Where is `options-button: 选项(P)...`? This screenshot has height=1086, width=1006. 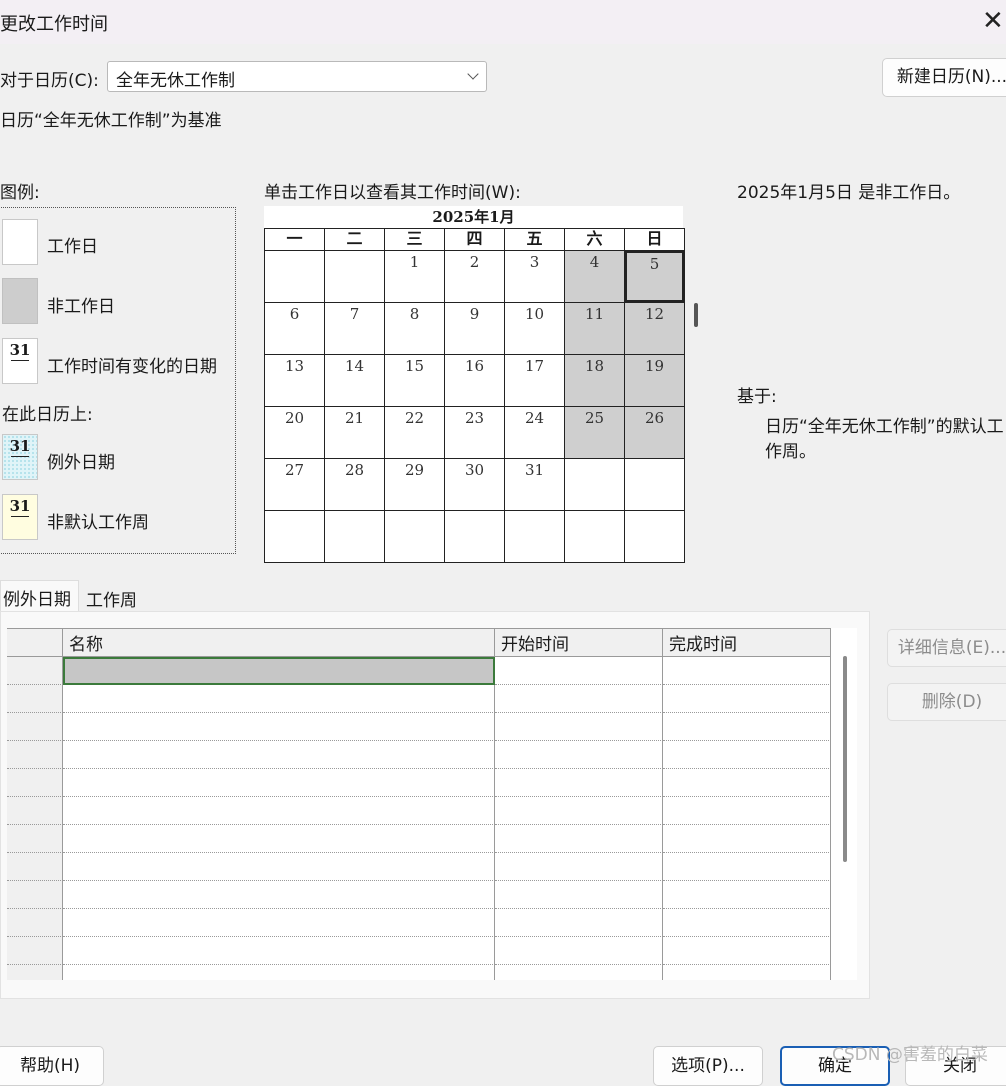
options-button: 选项(P)... is located at coordinates (708, 1066).